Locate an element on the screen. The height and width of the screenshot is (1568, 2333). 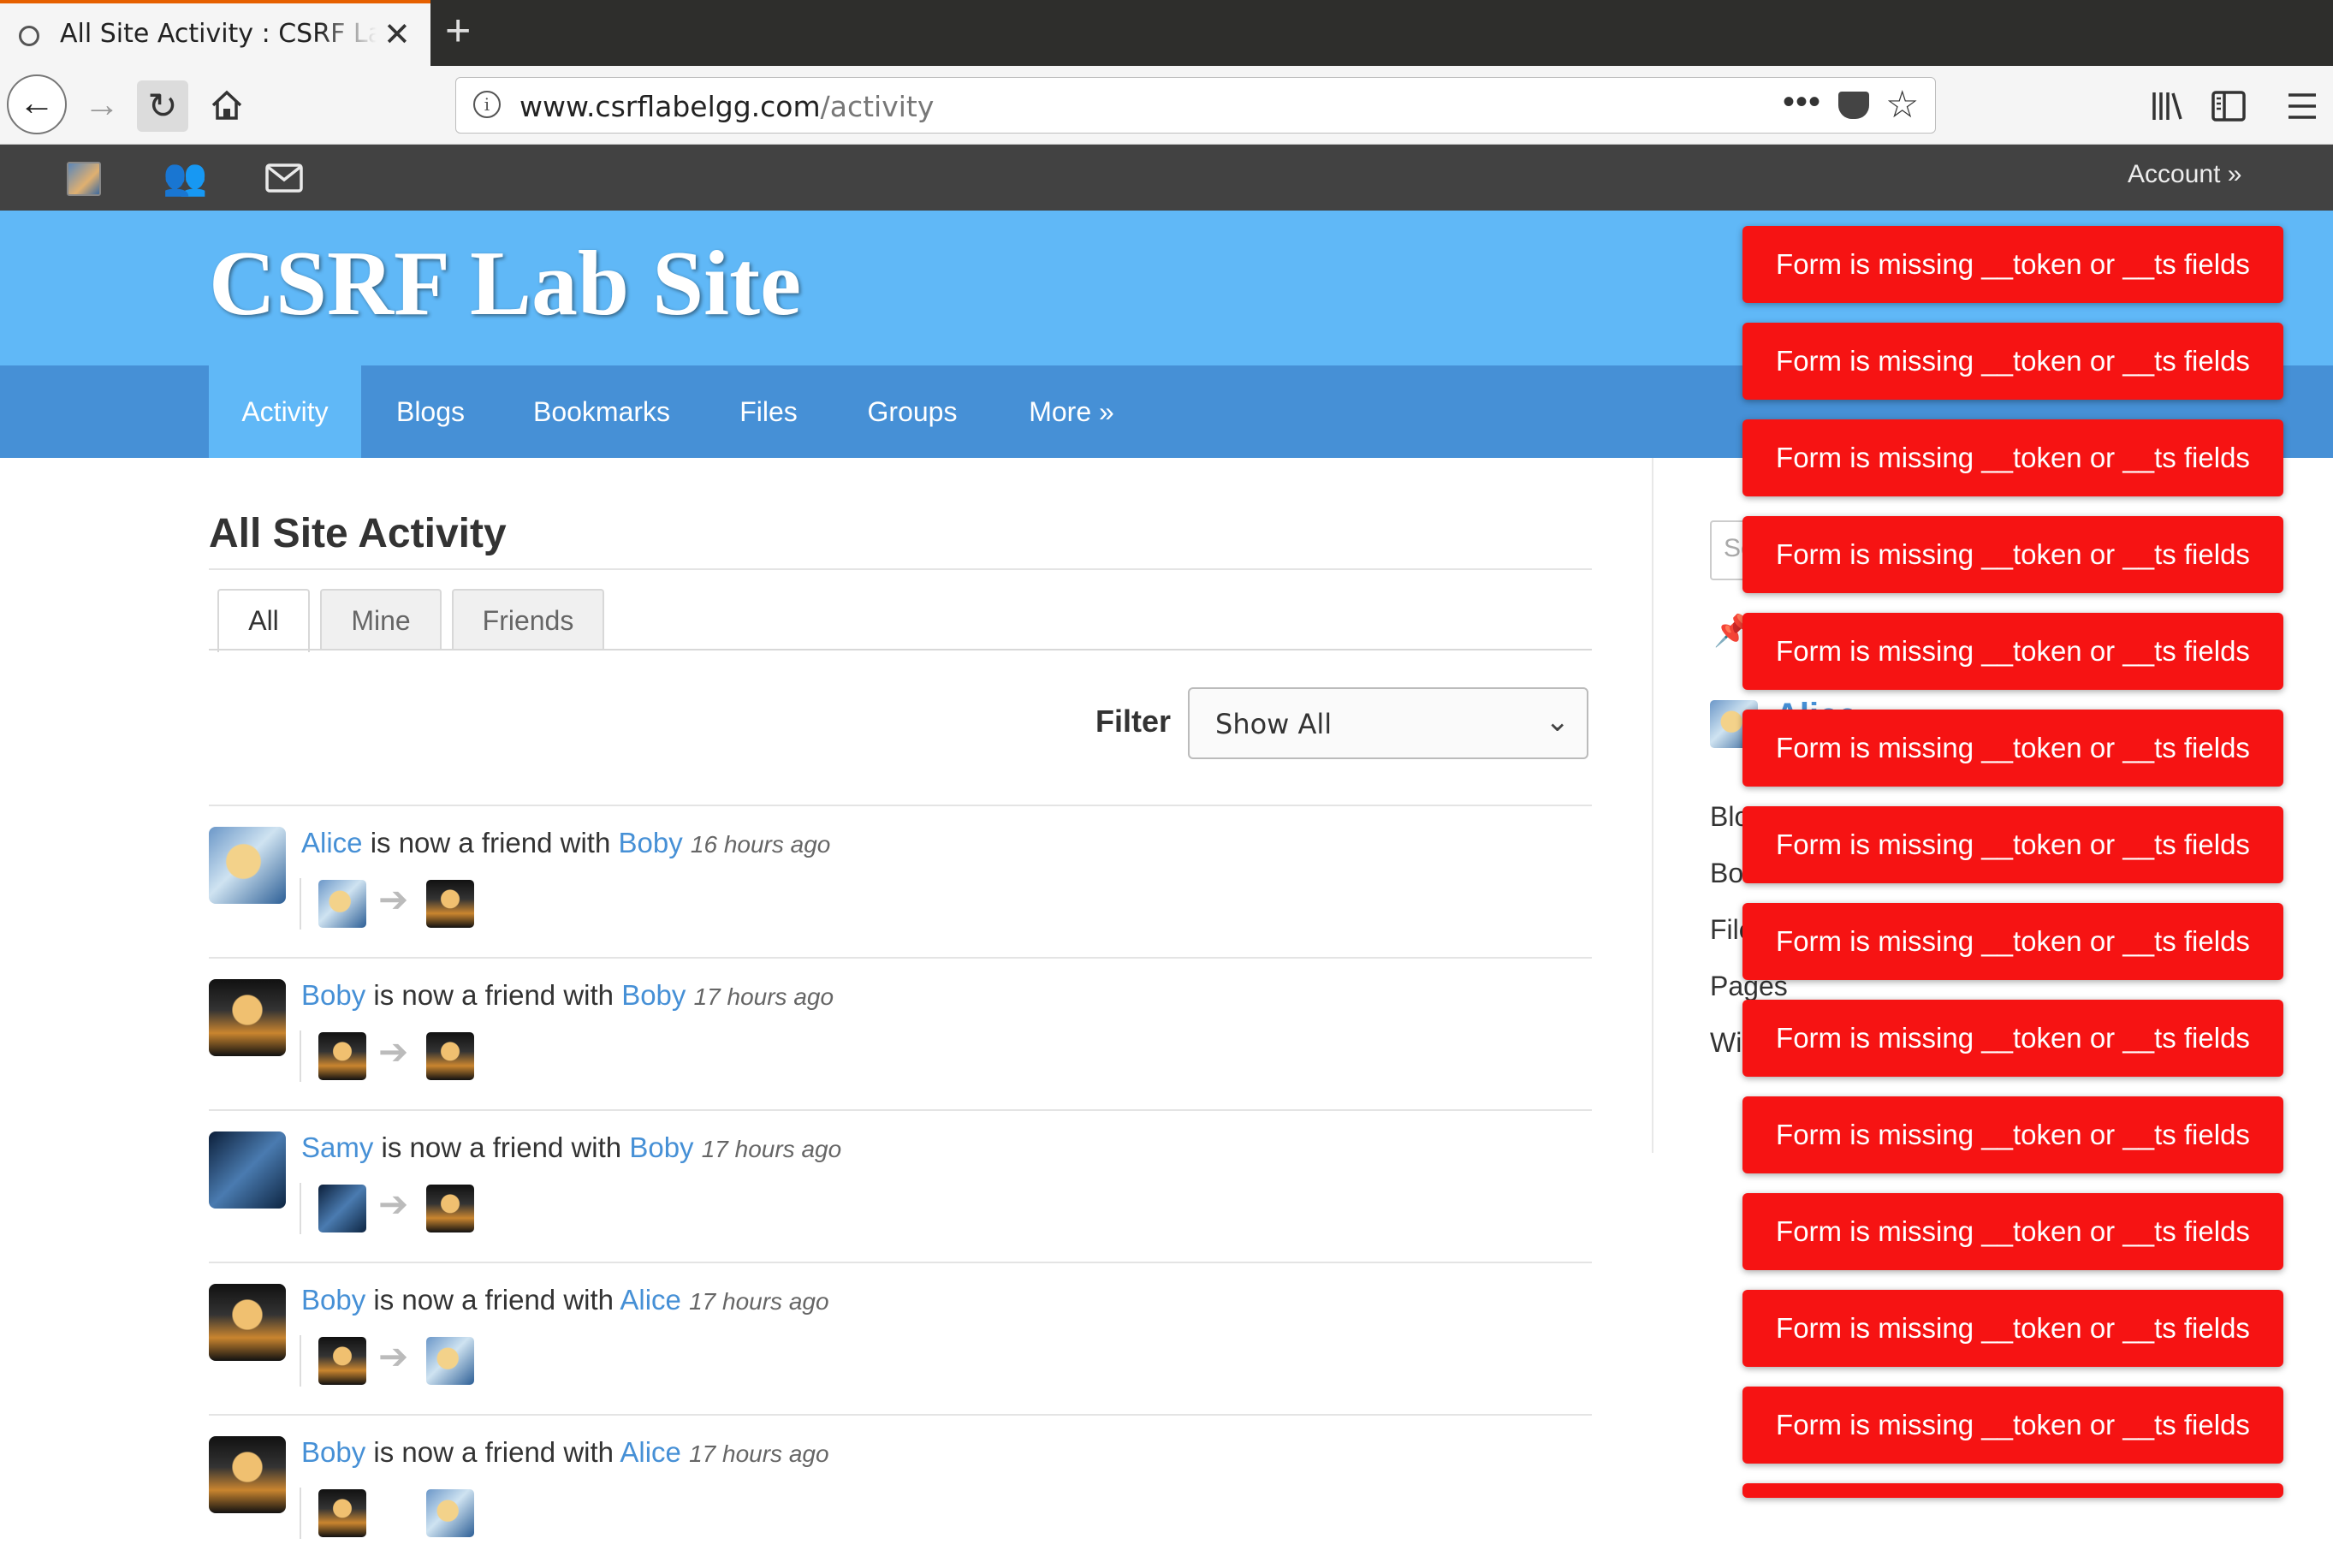
pocket-icon is located at coordinates (1853, 105).